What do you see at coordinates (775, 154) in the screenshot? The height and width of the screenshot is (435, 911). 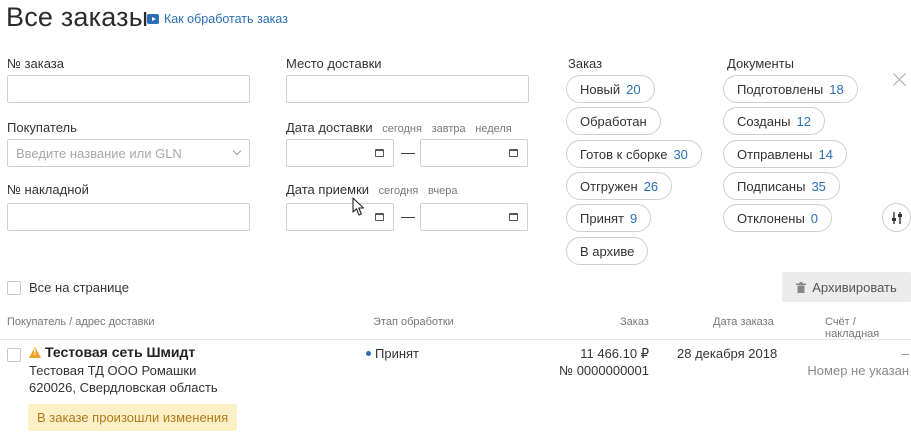 I see `pill-label: Отправлены` at bounding box center [775, 154].